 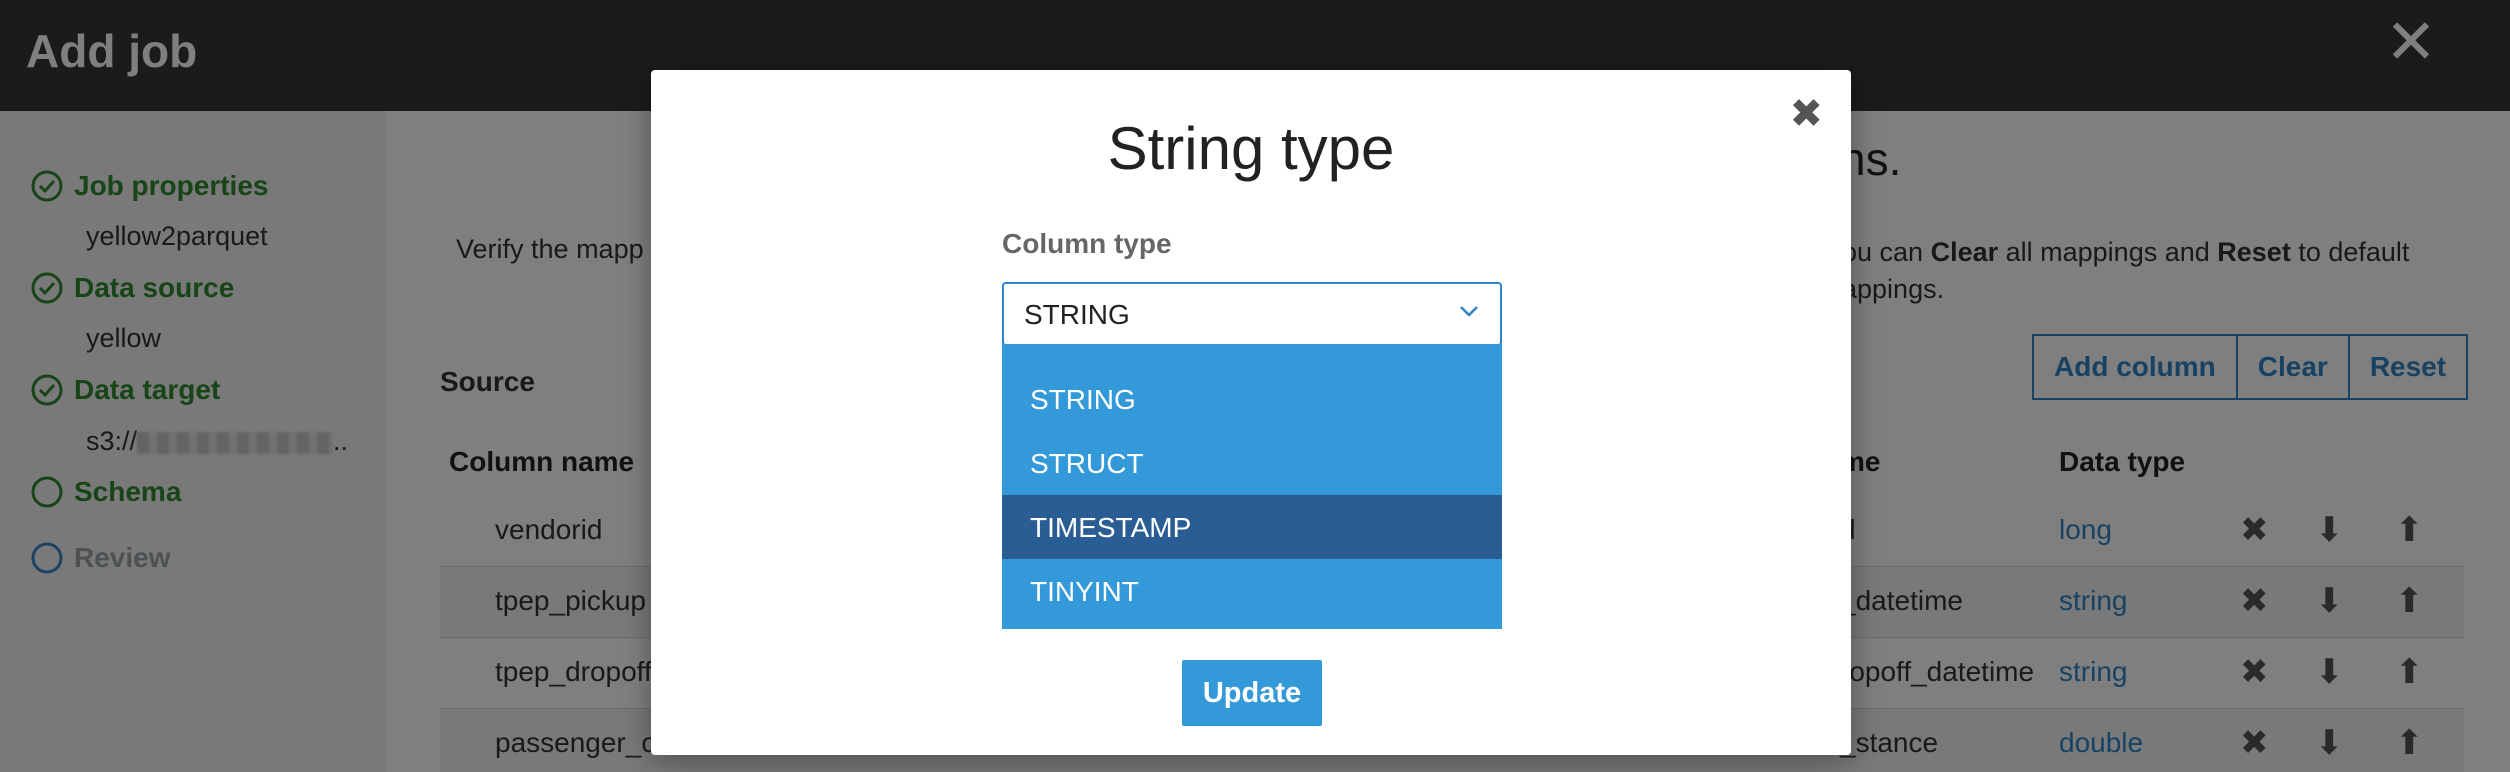 I want to click on column-type-dropdown: STRING STRUCT TIMESTAMP TINYINT, so click(x=1252, y=486).